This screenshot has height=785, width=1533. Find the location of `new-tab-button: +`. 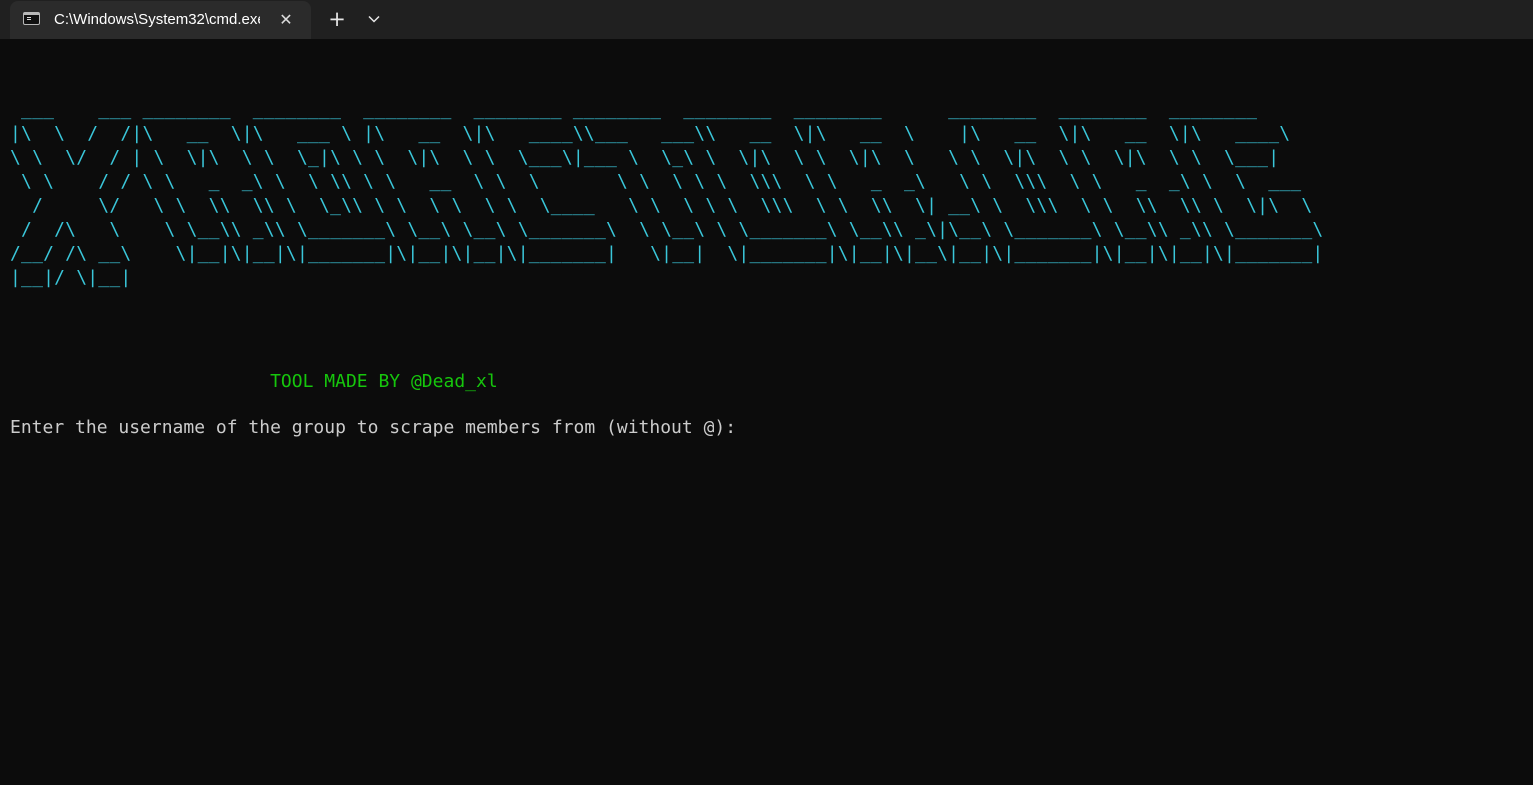

new-tab-button: + is located at coordinates (337, 19).